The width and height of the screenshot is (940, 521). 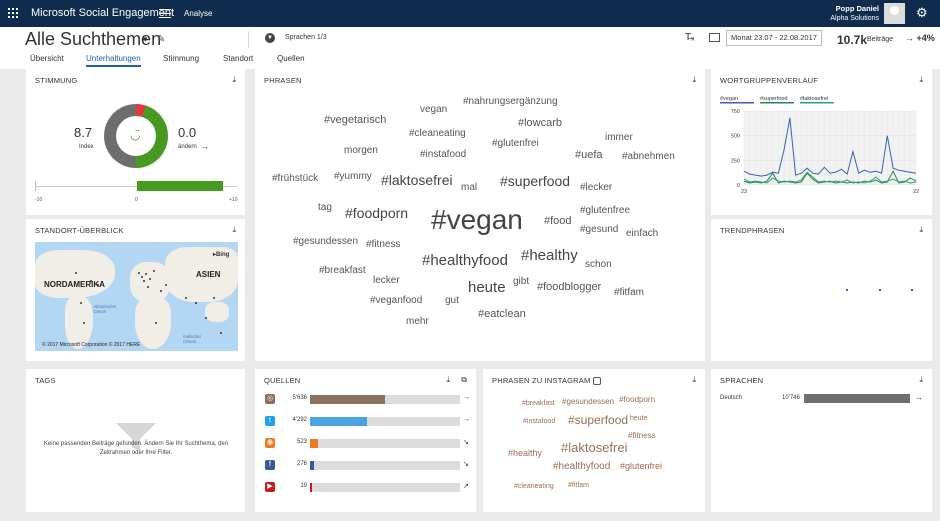 What do you see at coordinates (466, 464) in the screenshot?
I see `trend-arrow-icon: ↘` at bounding box center [466, 464].